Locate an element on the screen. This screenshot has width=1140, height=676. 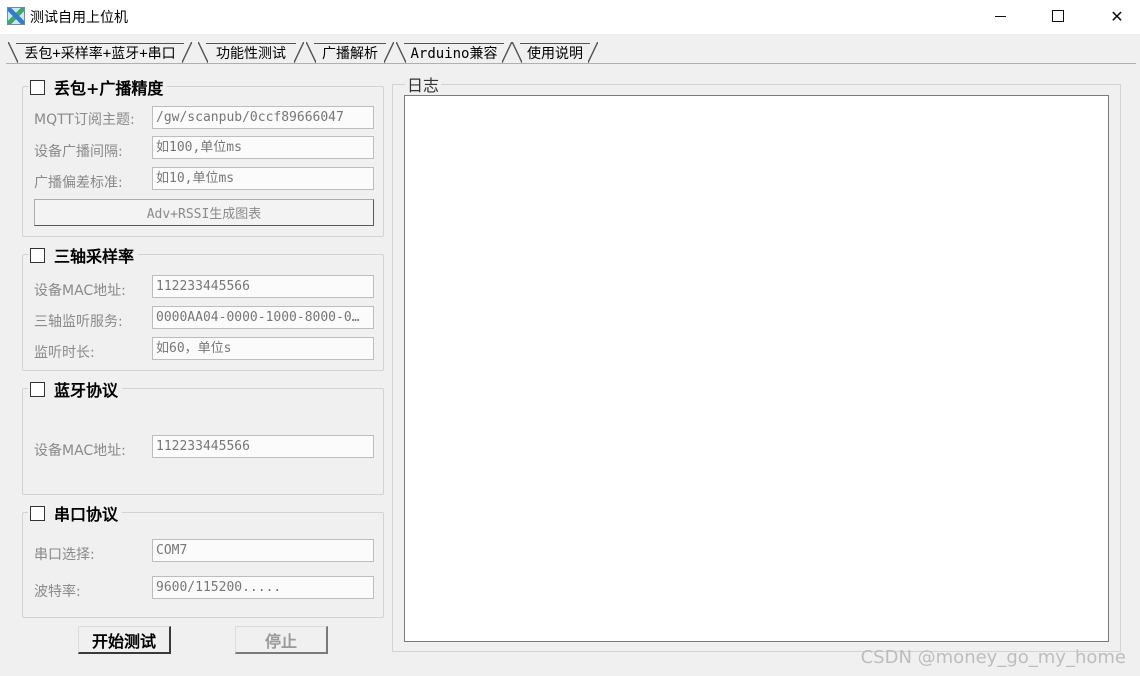
group-header: 丢包+广播精度 is located at coordinates (98, 87).